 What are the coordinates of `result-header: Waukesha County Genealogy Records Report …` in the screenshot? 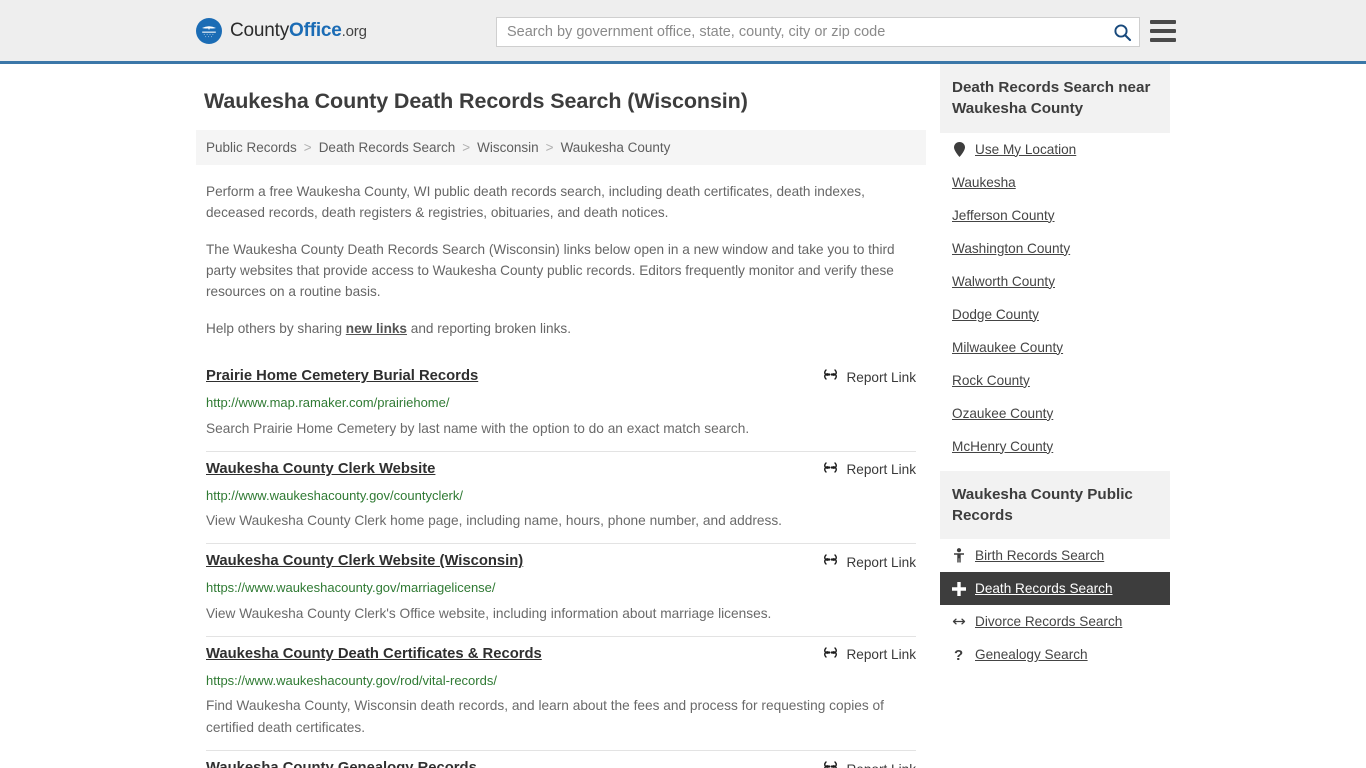 It's located at (561, 763).